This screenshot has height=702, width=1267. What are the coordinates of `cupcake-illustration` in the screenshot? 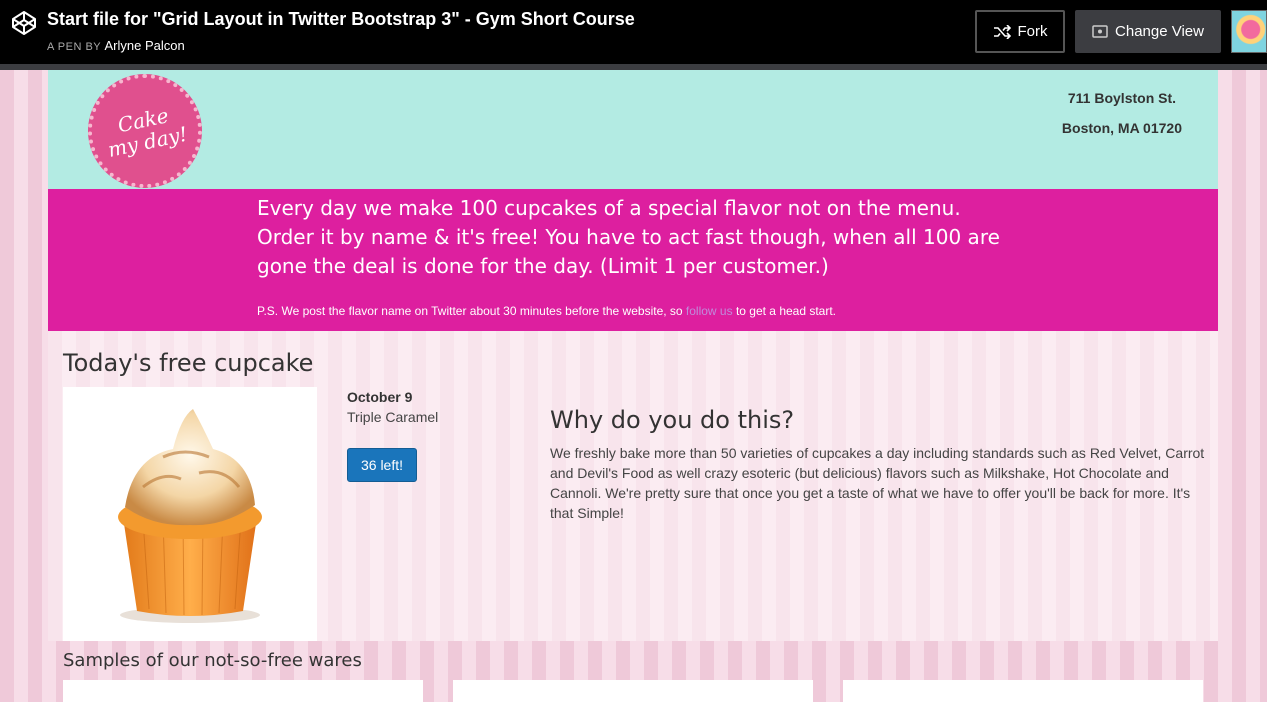 It's located at (190, 516).